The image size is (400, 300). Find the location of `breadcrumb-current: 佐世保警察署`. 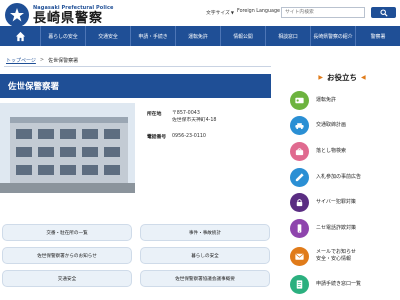

breadcrumb-current: 佐世保警察署 is located at coordinates (63, 61).